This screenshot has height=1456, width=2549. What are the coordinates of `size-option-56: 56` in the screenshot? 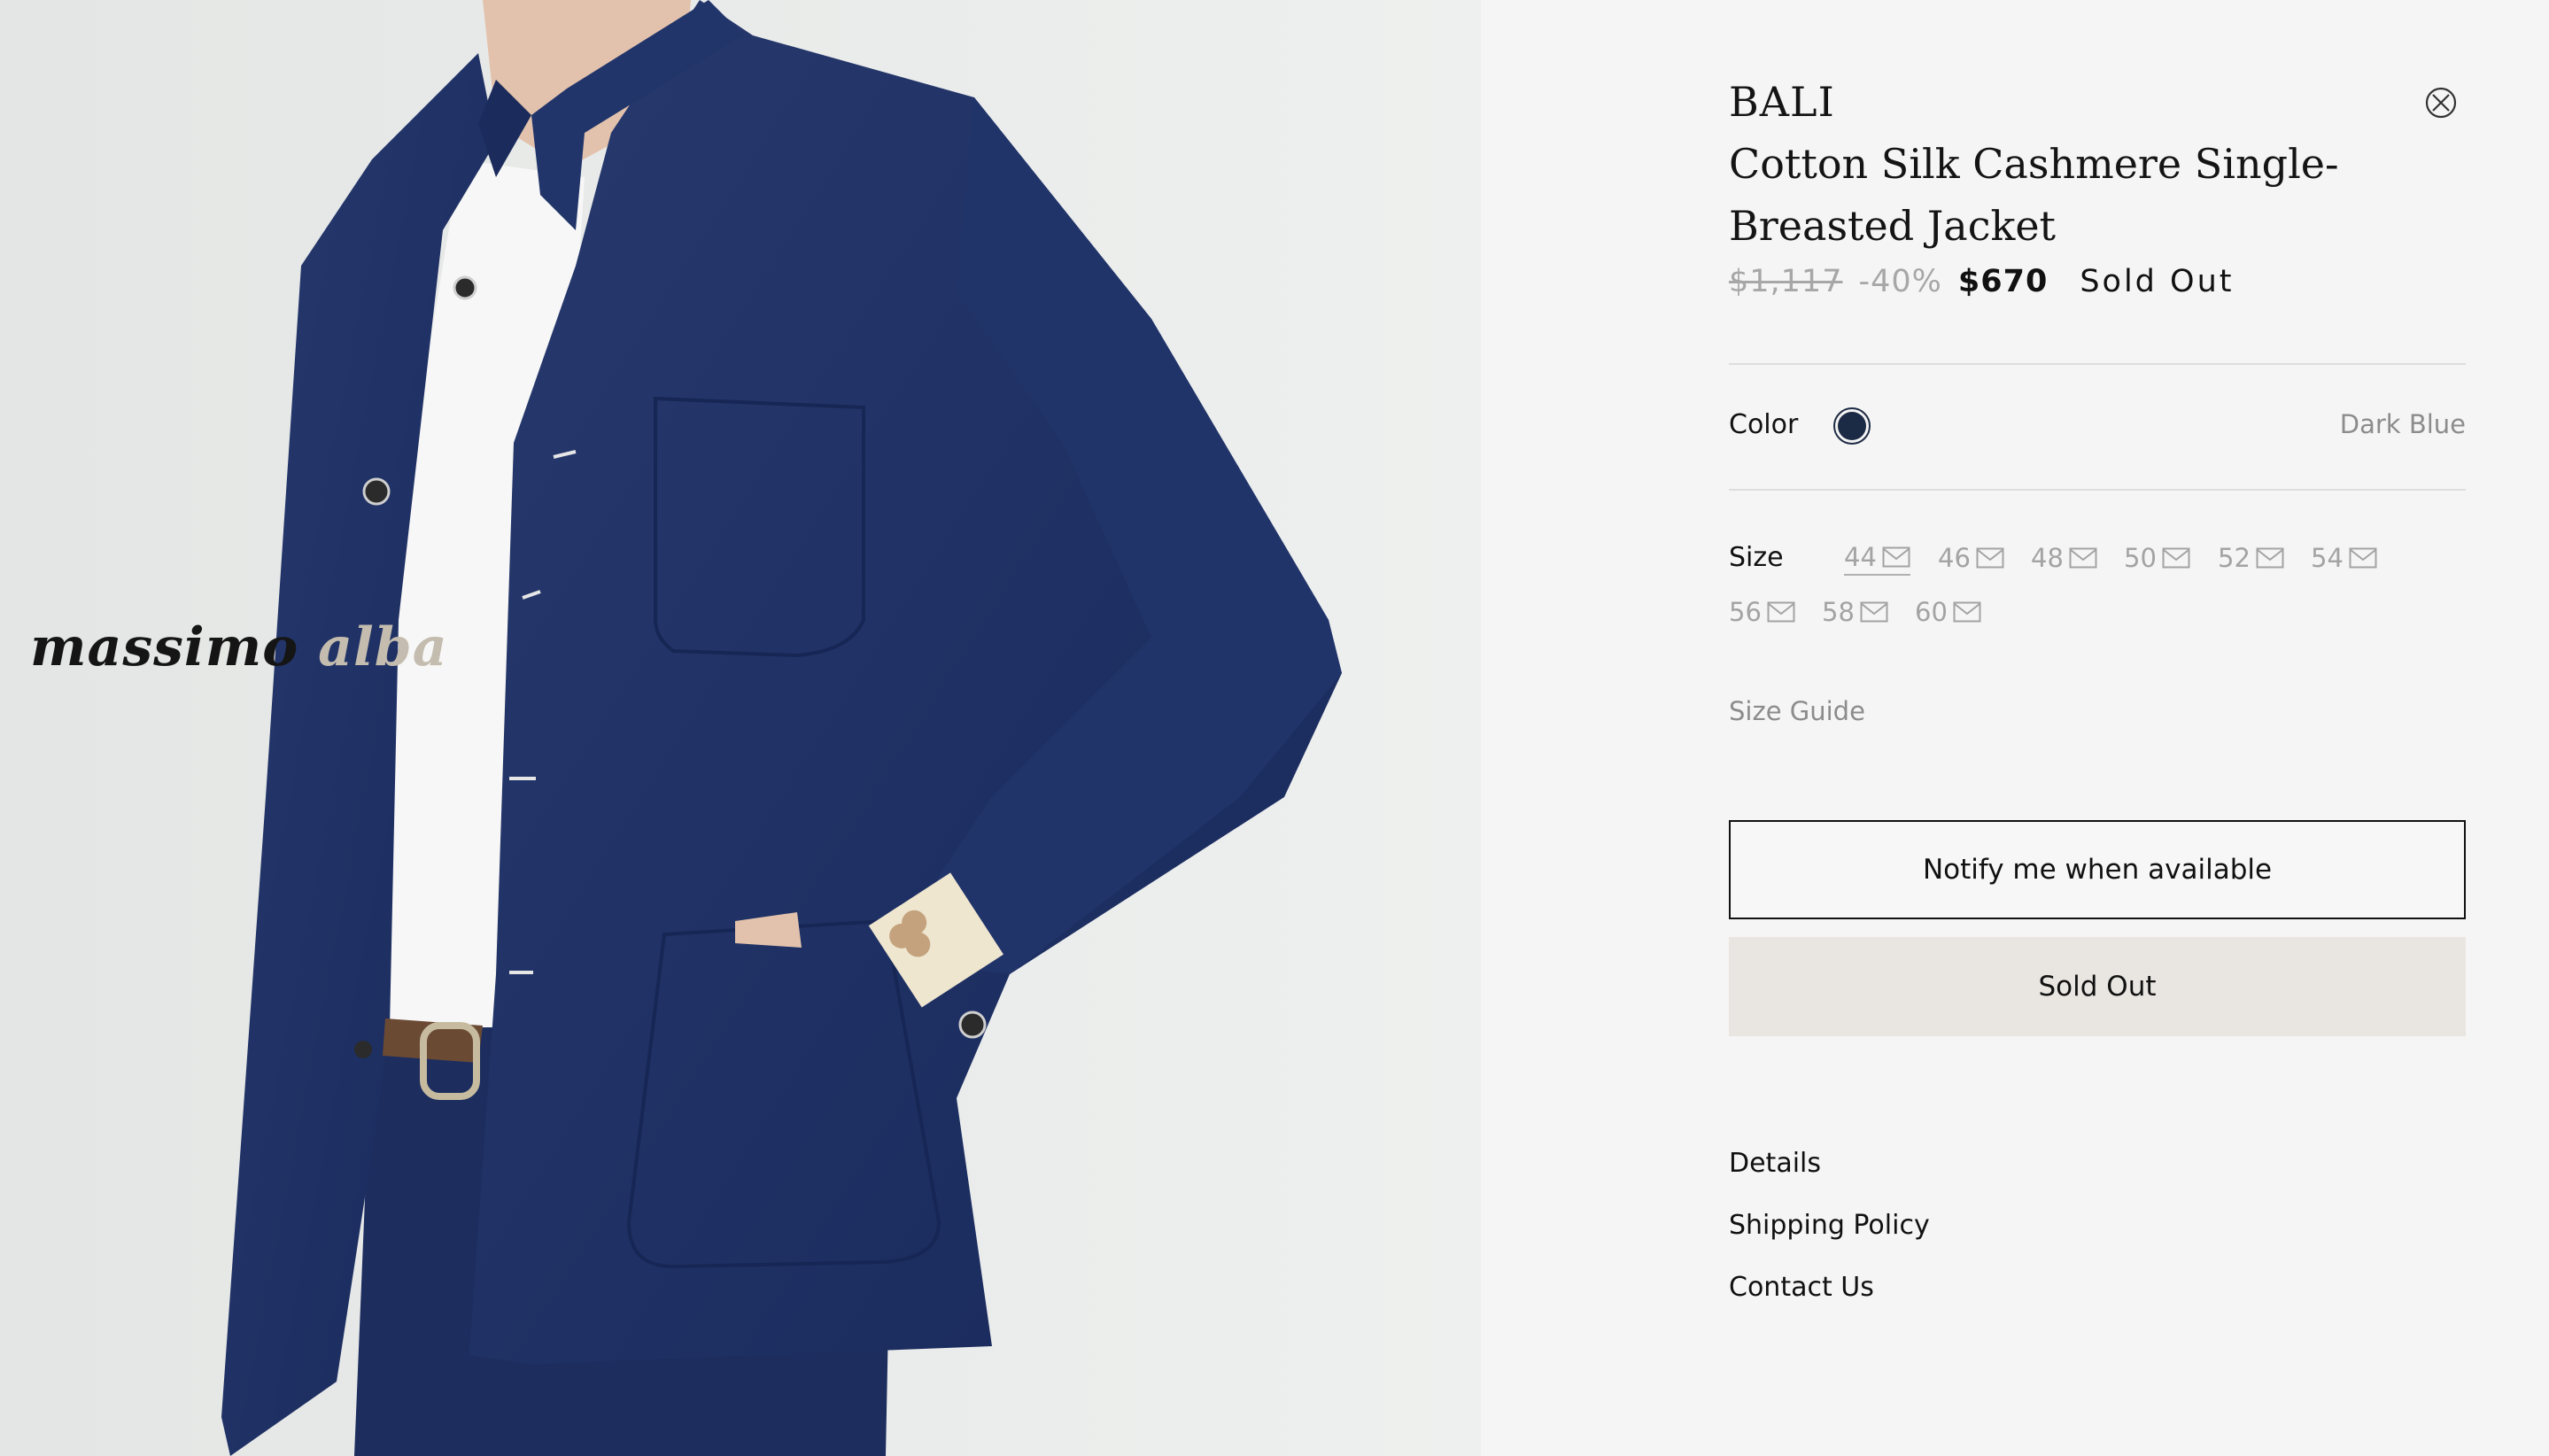 It's located at (1762, 612).